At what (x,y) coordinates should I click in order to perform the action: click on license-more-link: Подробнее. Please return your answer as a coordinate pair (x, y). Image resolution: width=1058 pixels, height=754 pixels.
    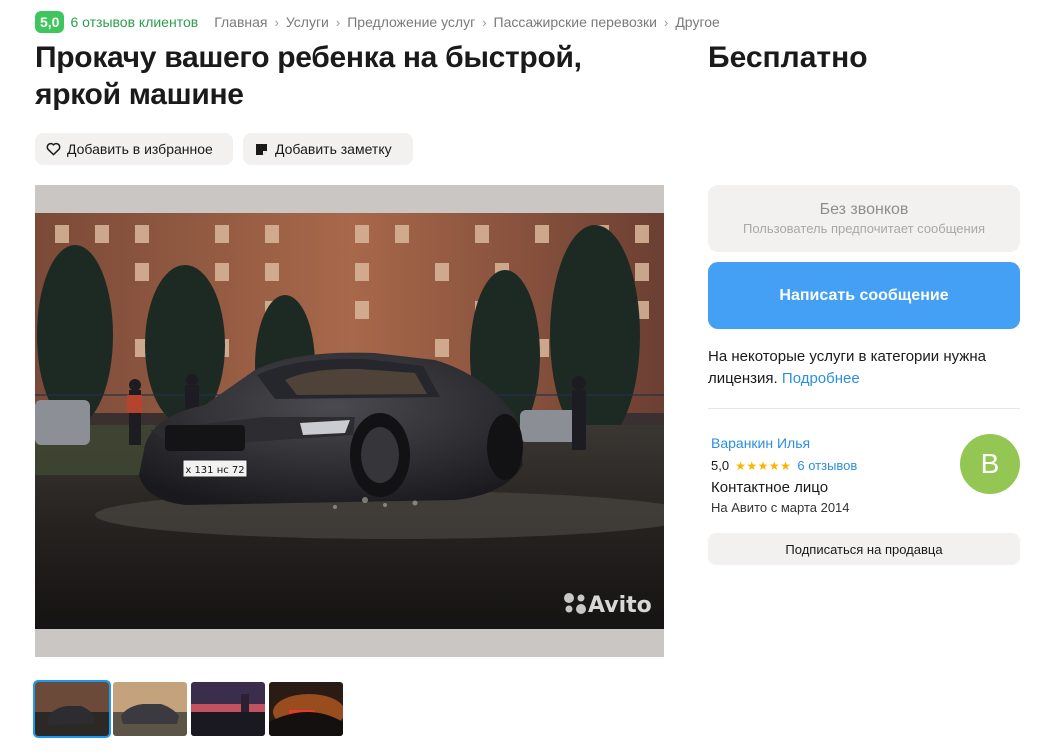
    Looking at the image, I should click on (821, 378).